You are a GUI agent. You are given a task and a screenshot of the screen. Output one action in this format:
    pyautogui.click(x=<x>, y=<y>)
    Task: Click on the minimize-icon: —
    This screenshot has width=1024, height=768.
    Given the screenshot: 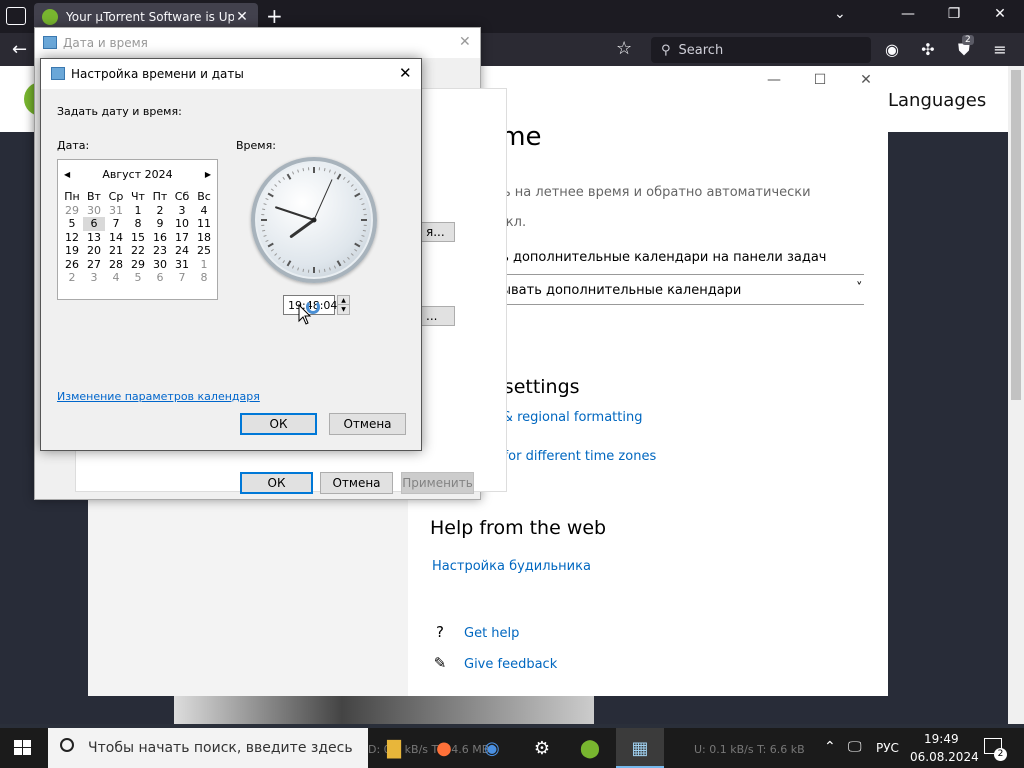 What is the action you would take?
    pyautogui.click(x=908, y=14)
    